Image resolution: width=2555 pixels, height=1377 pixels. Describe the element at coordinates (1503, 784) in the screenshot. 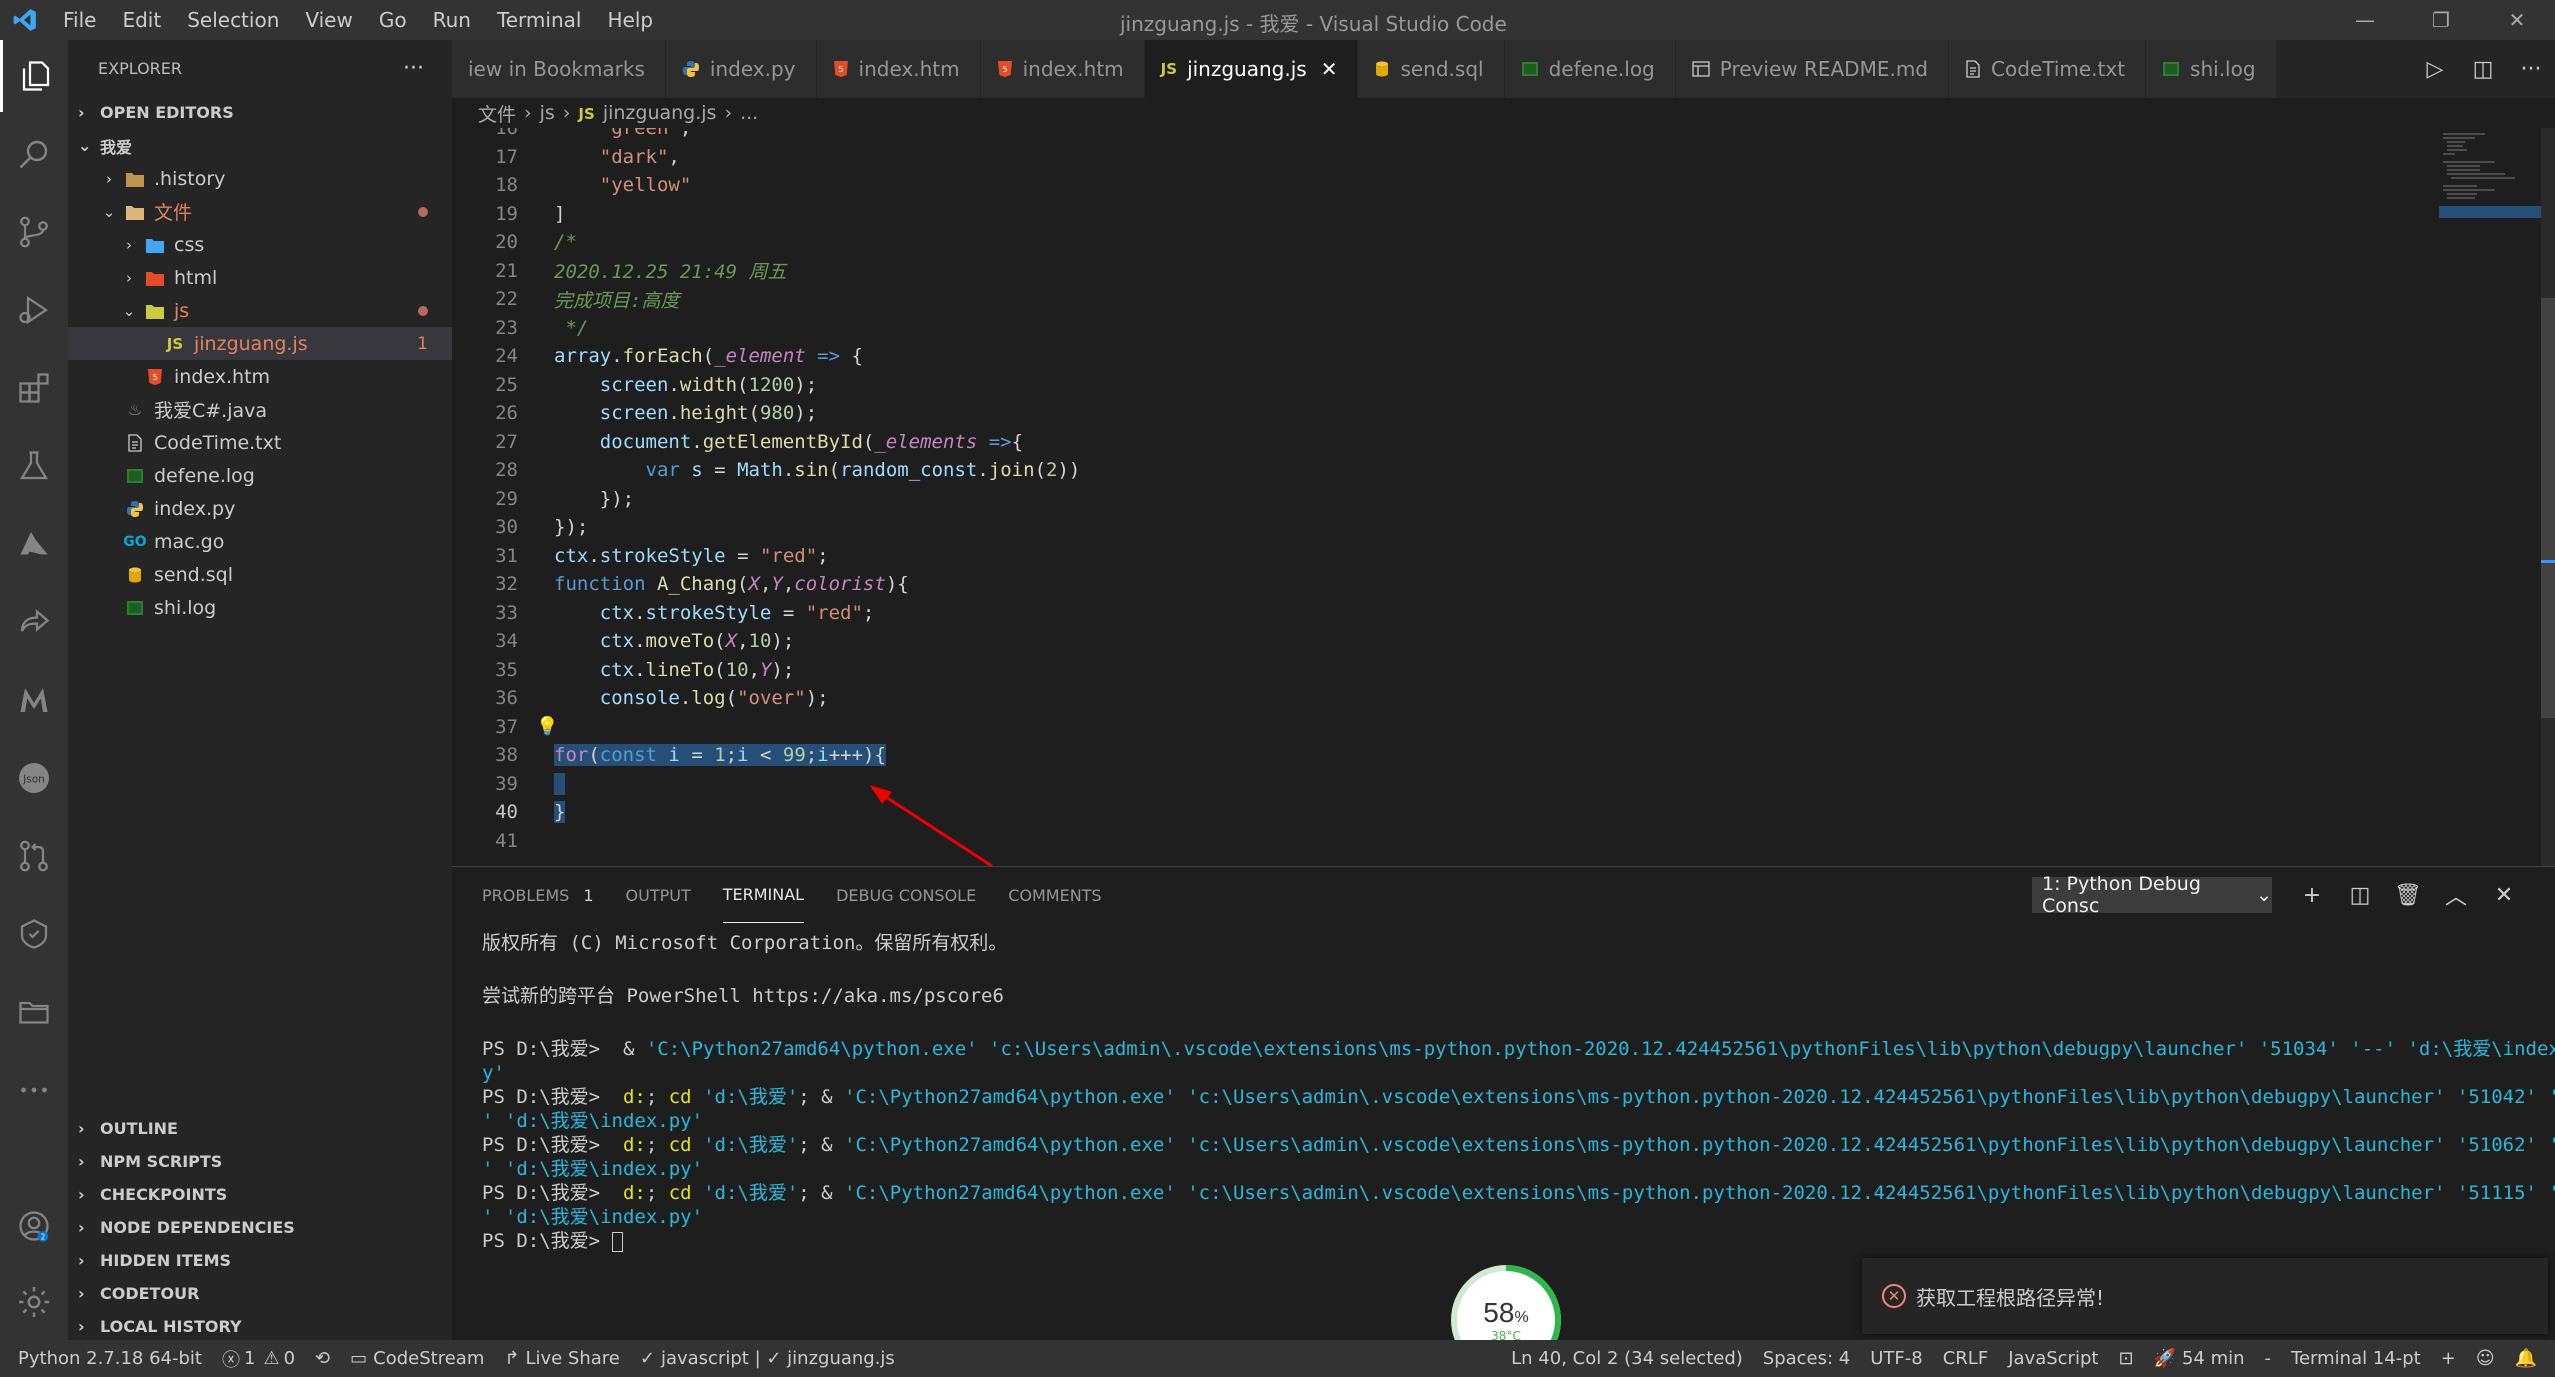

I see `code-line: 39` at that location.